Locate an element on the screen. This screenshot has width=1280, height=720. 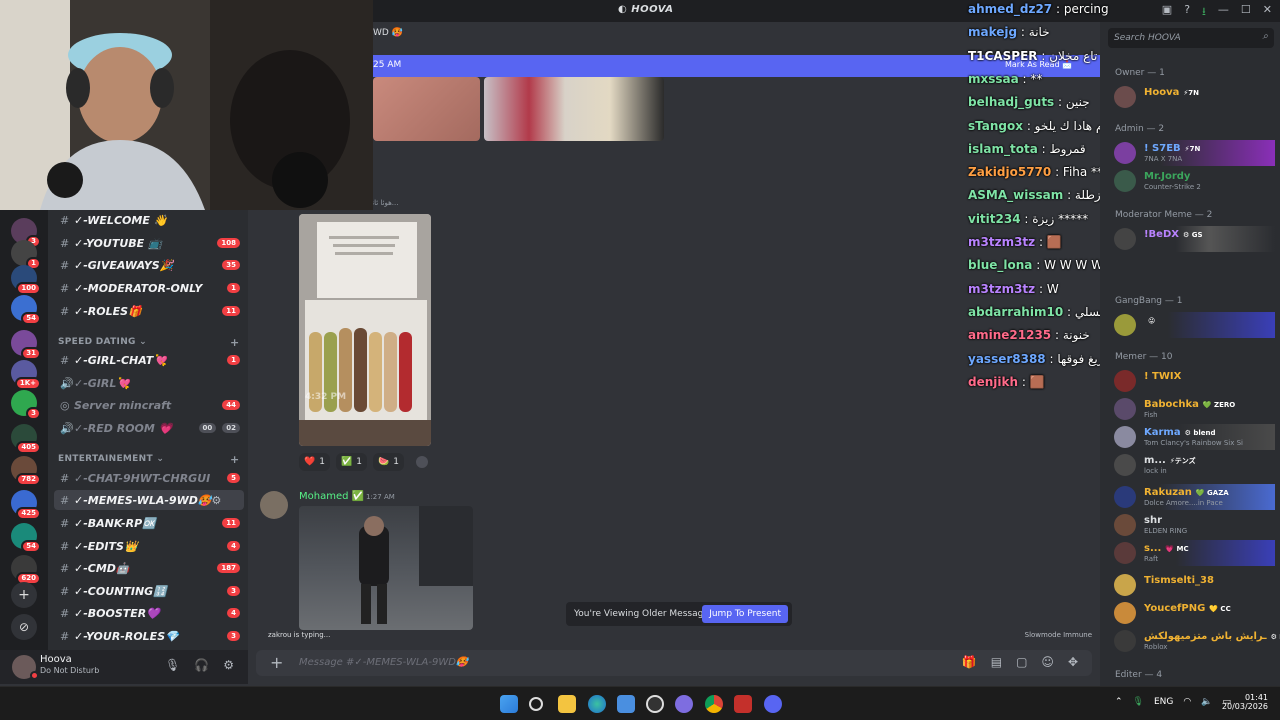
maximize-button: ☐ is located at coordinates (1246, 12).